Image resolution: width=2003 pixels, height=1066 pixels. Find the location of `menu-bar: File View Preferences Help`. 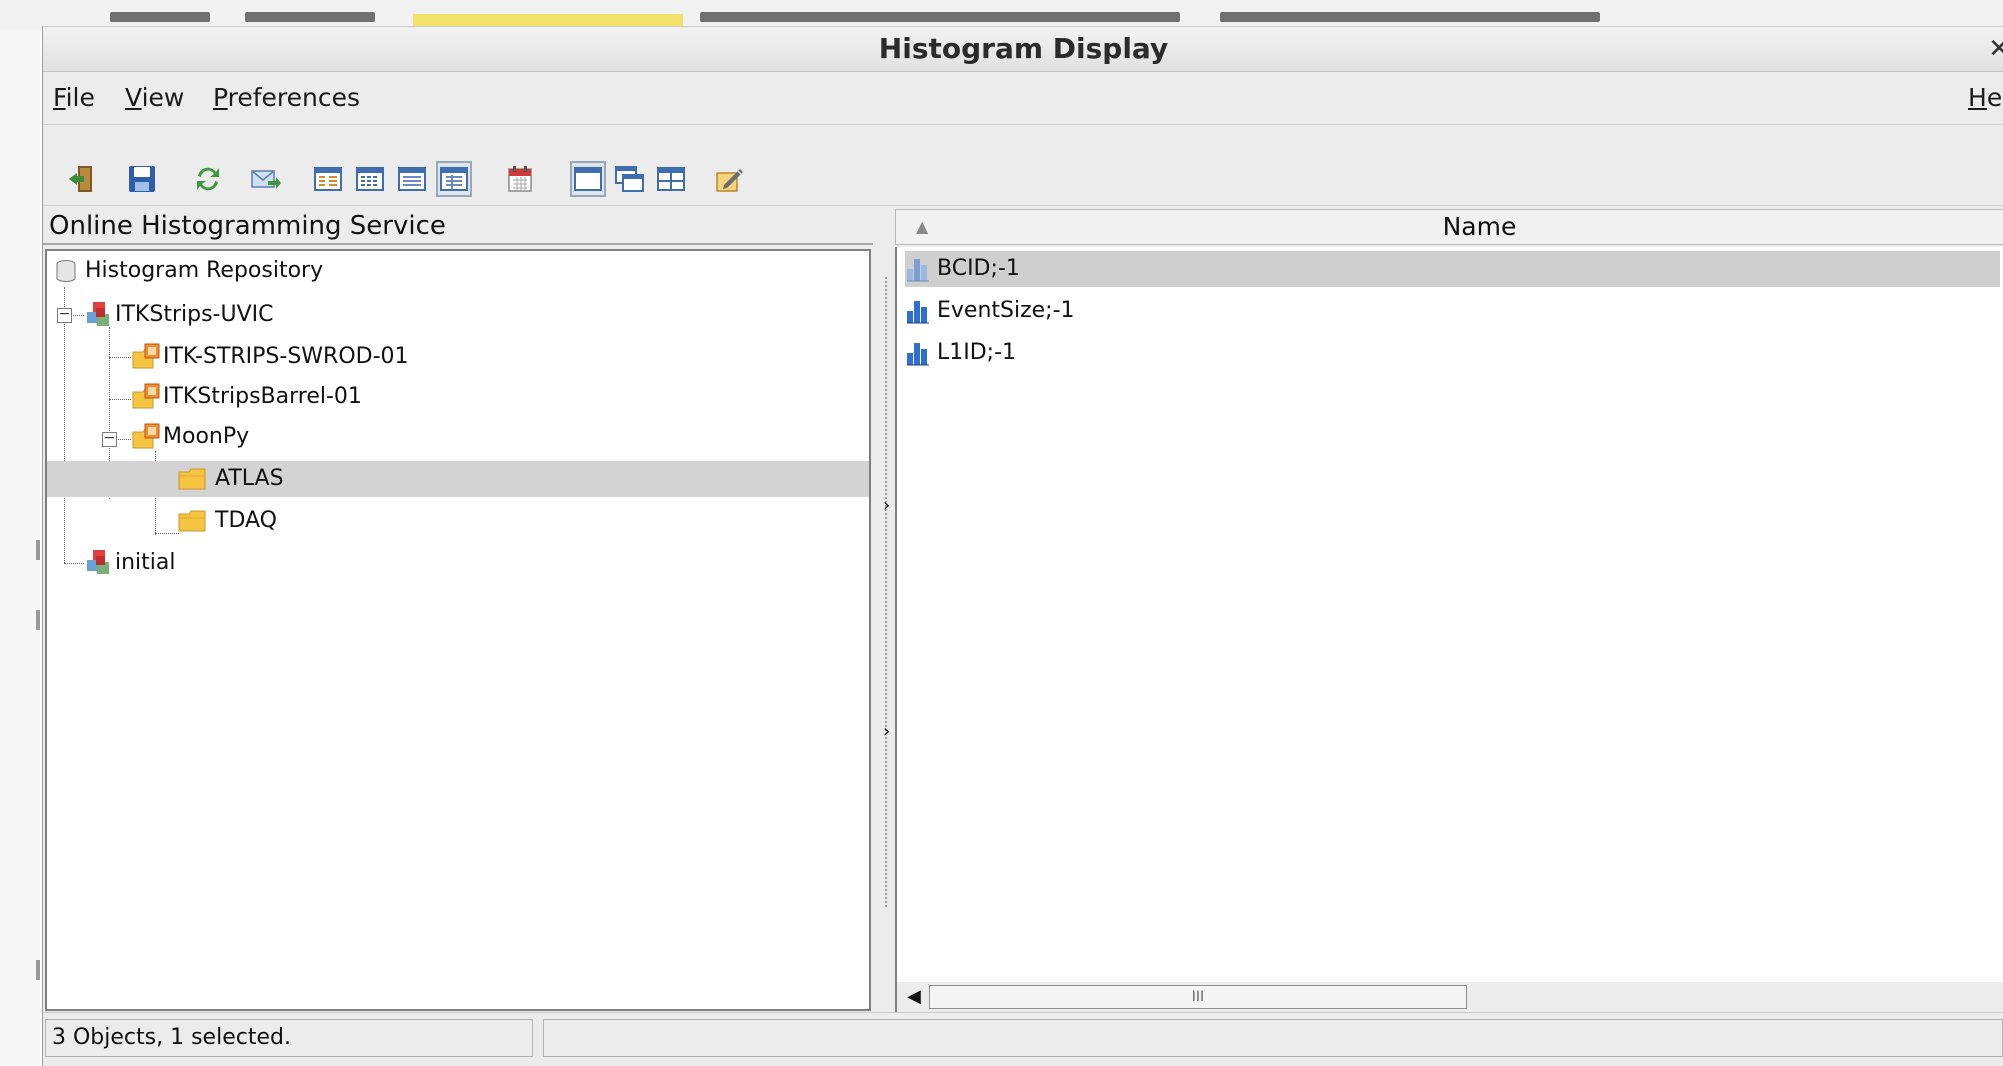

menu-bar: File View Preferences Help is located at coordinates (1023, 98).